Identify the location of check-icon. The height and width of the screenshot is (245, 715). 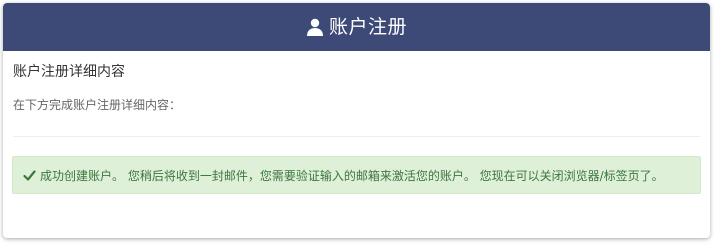
(29, 175).